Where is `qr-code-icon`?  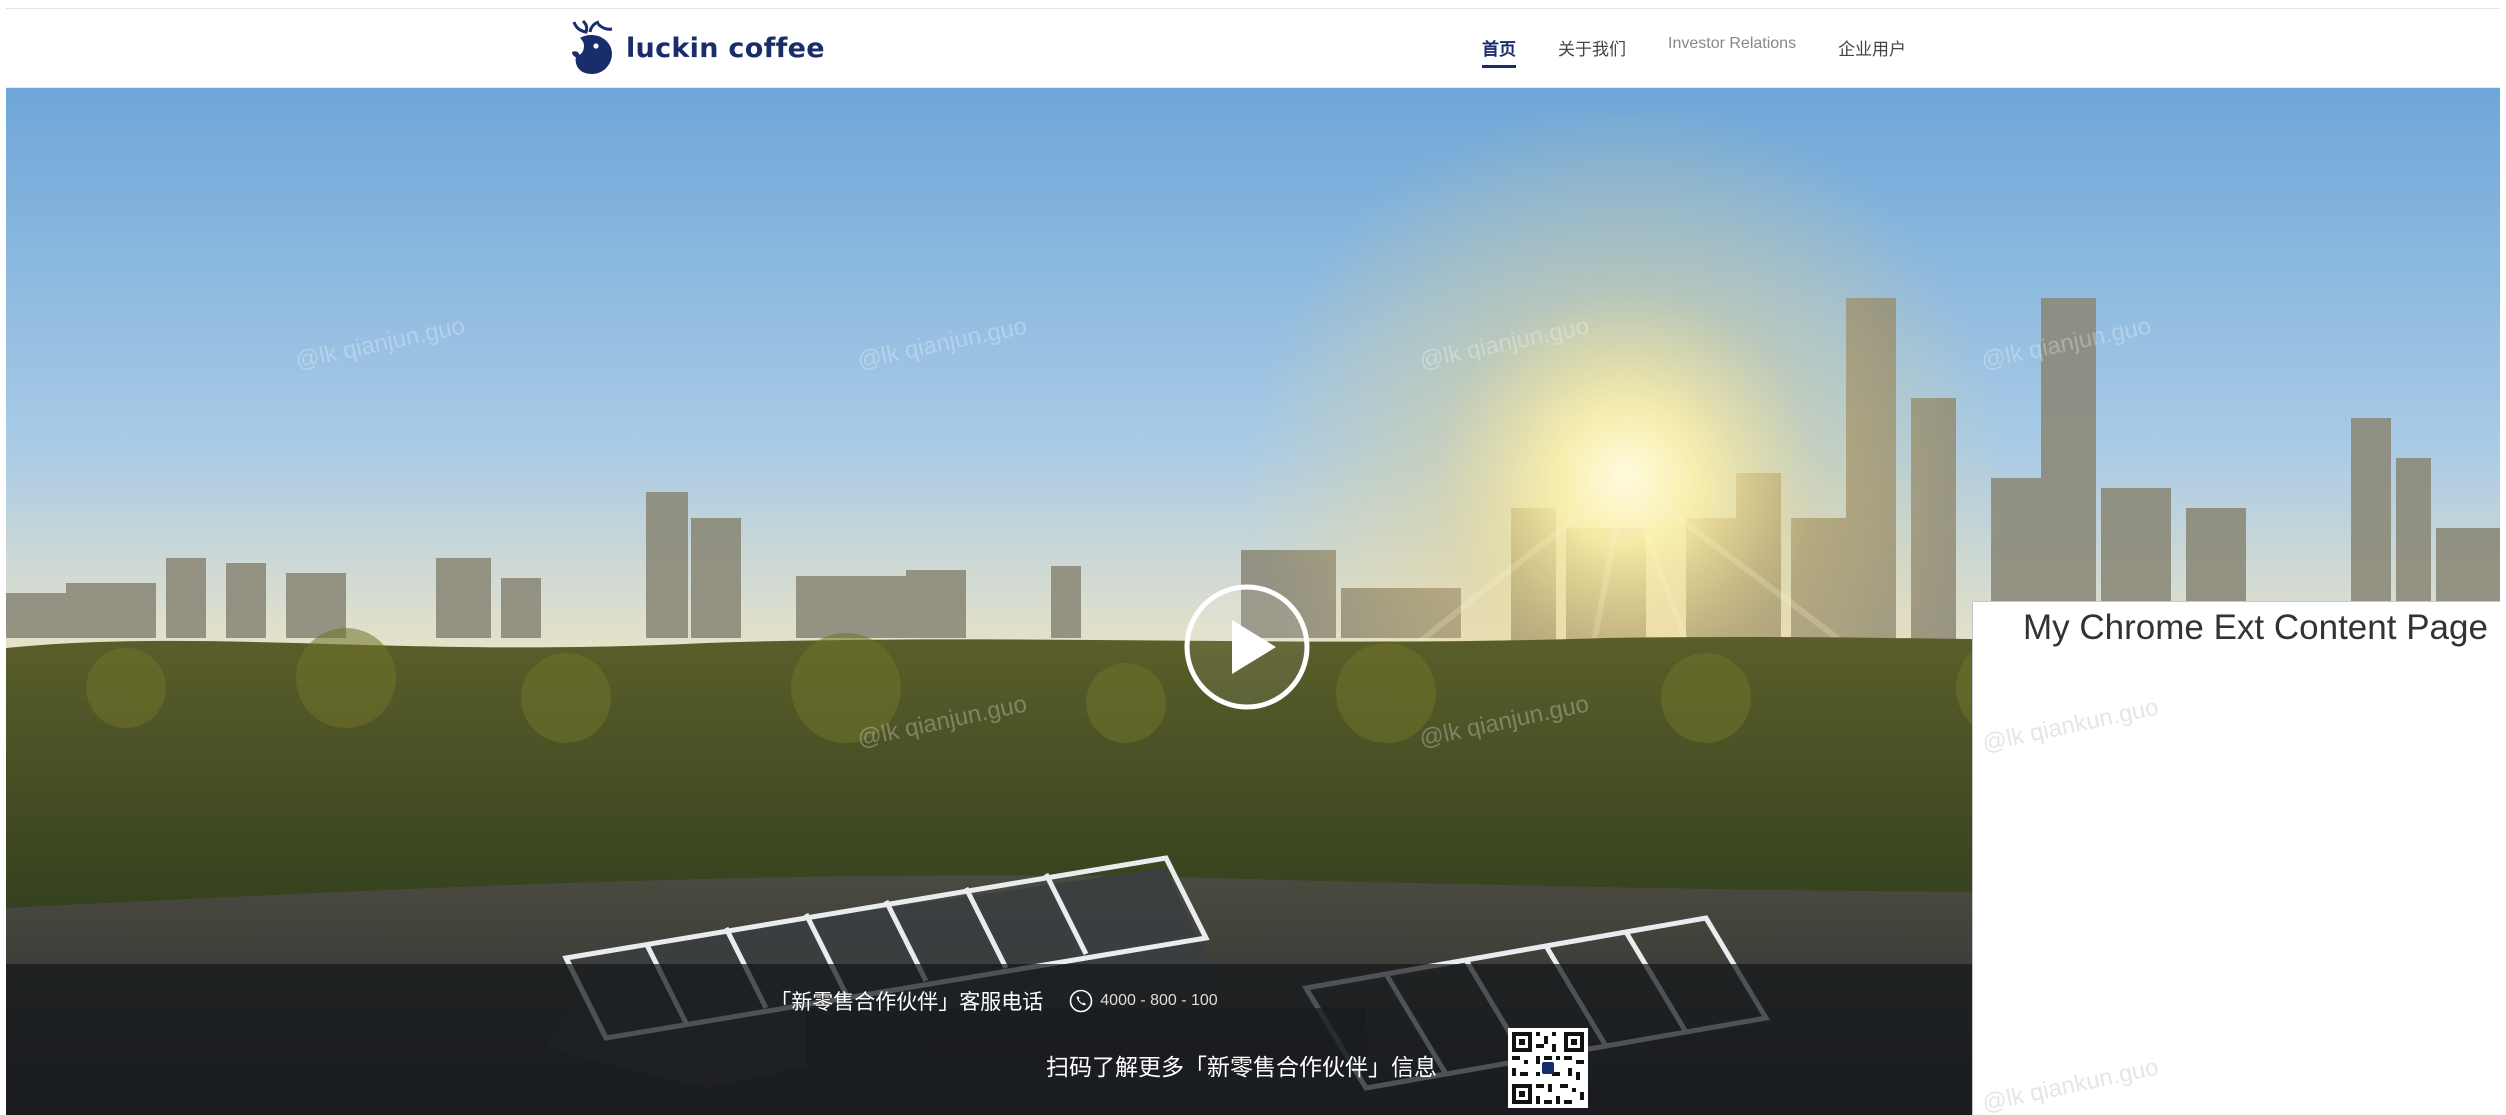 qr-code-icon is located at coordinates (1548, 1068).